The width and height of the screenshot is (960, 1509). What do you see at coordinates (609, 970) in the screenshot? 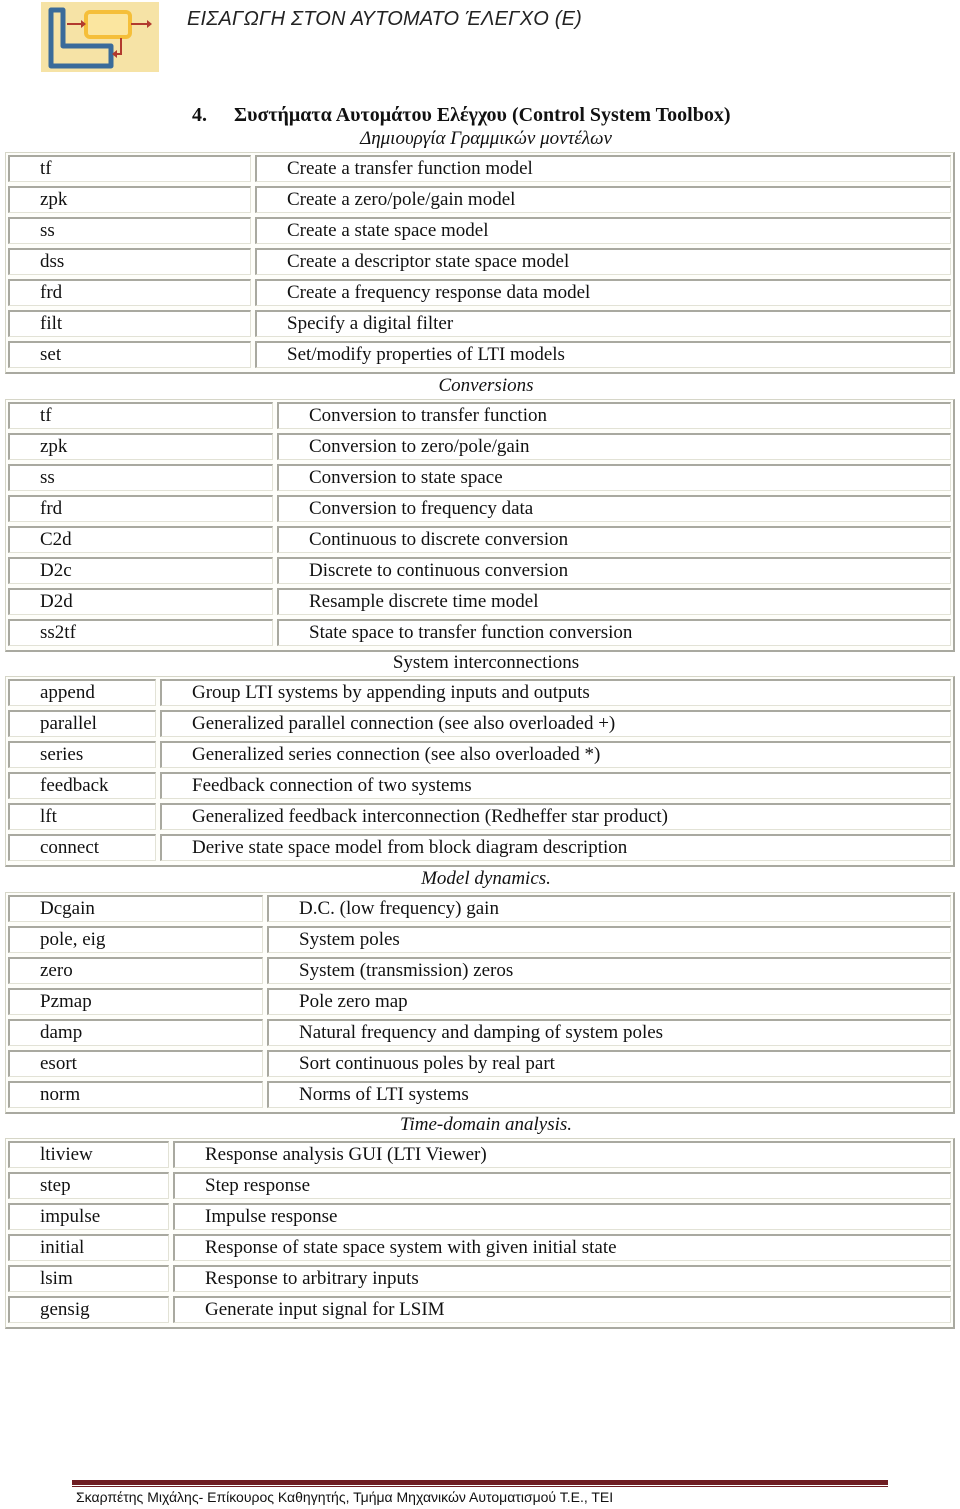
I see `command-description: System (transmission) zeros` at bounding box center [609, 970].